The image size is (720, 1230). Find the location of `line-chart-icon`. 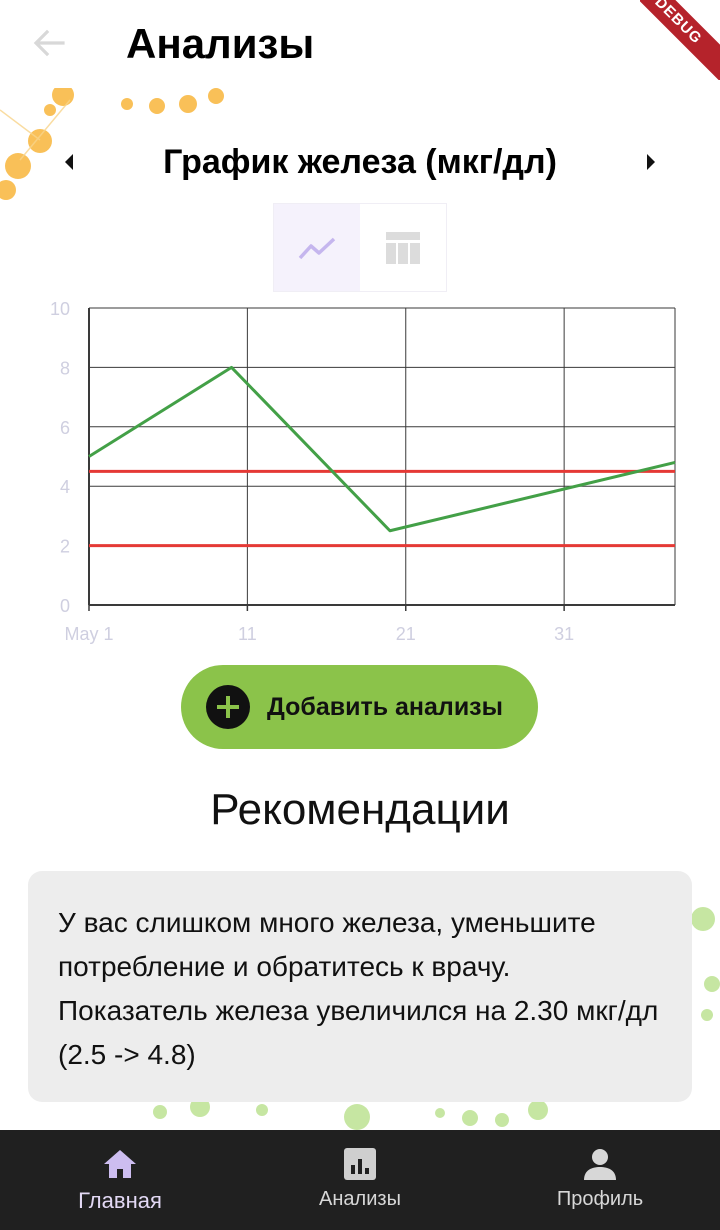

line-chart-icon is located at coordinates (317, 248).